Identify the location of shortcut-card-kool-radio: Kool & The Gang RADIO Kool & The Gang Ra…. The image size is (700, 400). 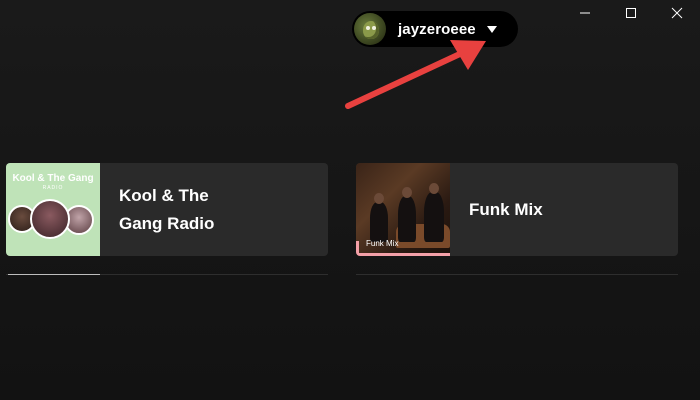
(167, 209).